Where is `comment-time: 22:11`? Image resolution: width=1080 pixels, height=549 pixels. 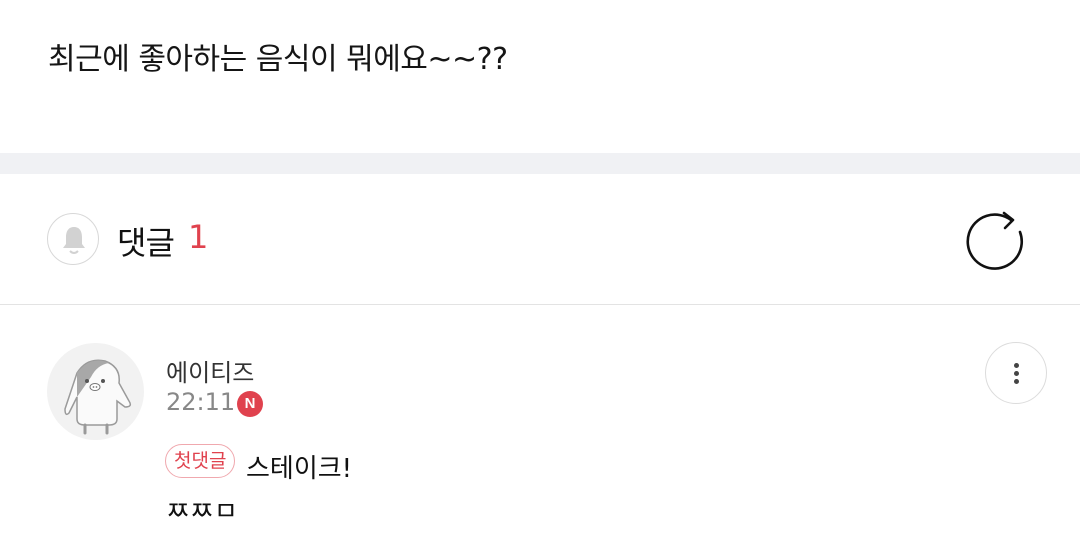 comment-time: 22:11 is located at coordinates (201, 402).